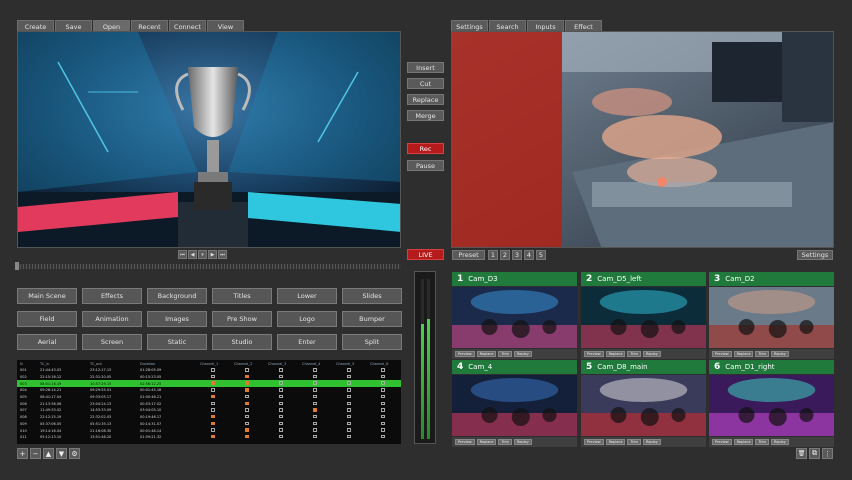  I want to click on cut-button: Cut, so click(425, 83).